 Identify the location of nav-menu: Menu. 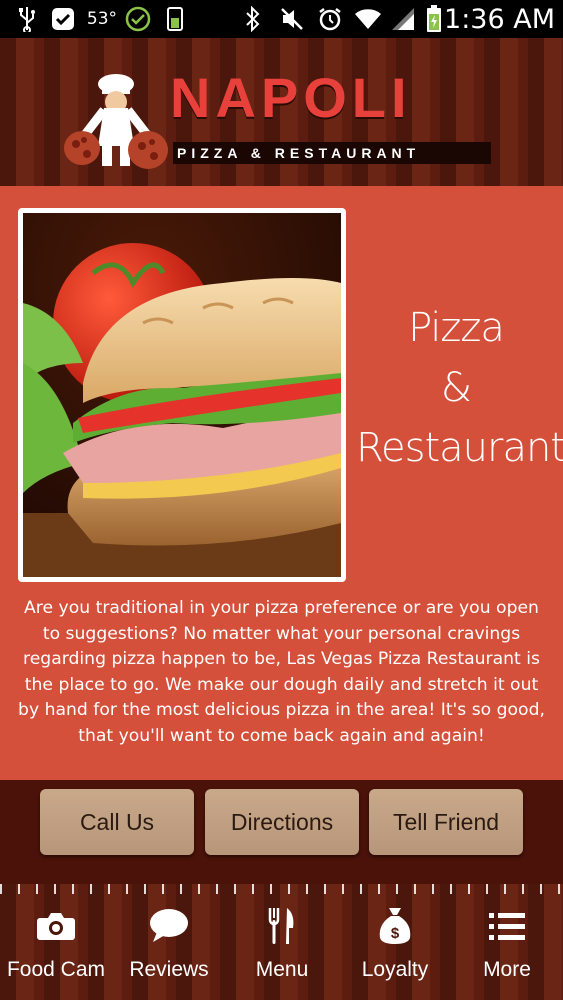
(282, 948).